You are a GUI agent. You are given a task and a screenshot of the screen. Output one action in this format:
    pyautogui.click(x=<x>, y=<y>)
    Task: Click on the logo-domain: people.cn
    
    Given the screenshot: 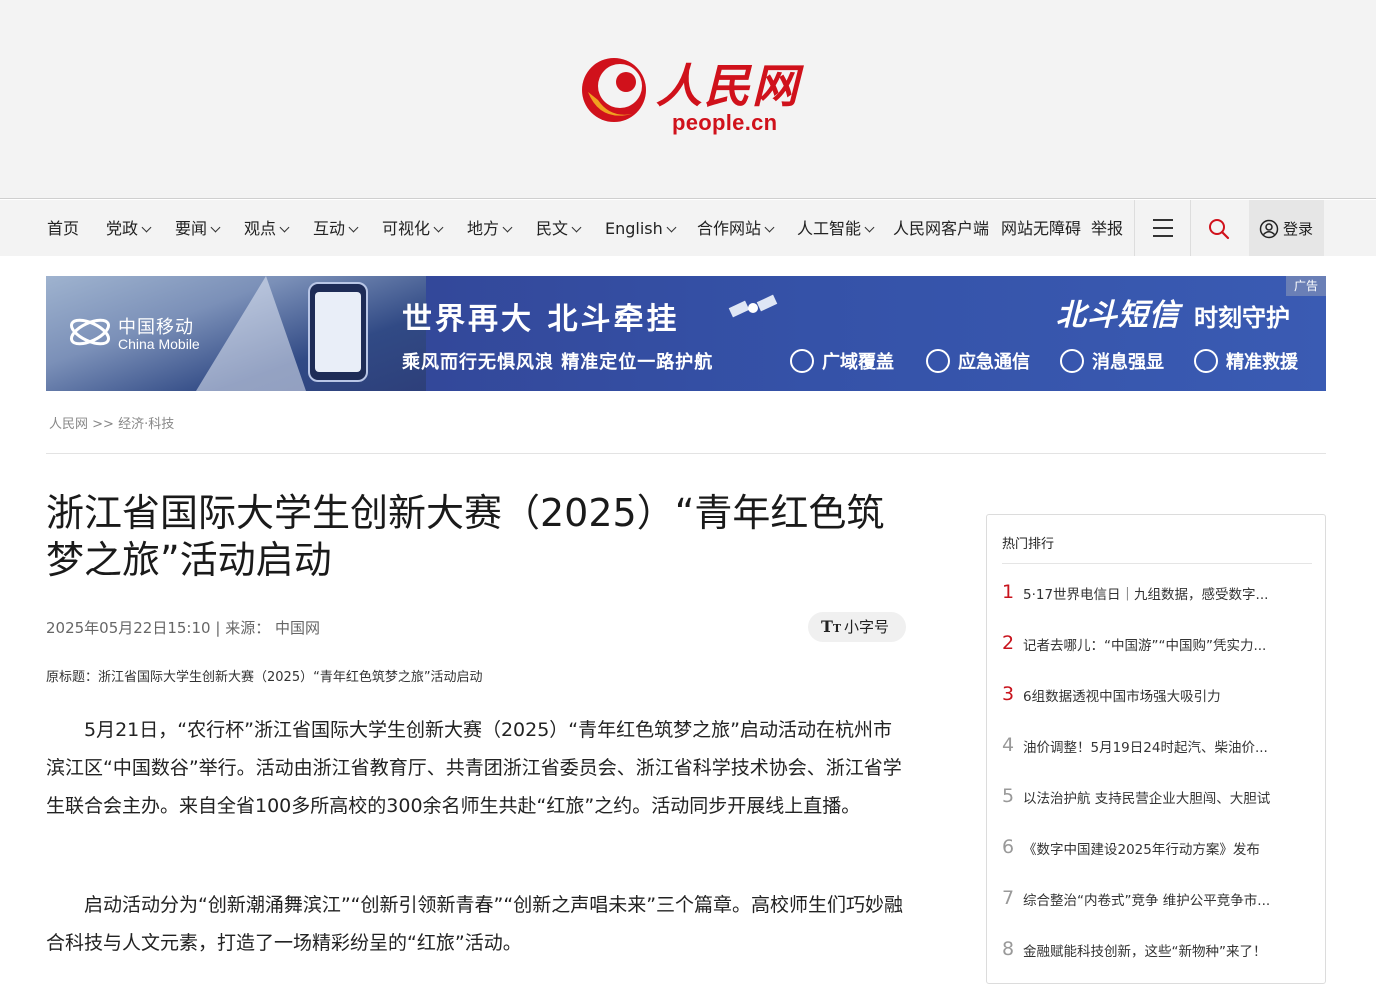 What is the action you would take?
    pyautogui.click(x=725, y=122)
    